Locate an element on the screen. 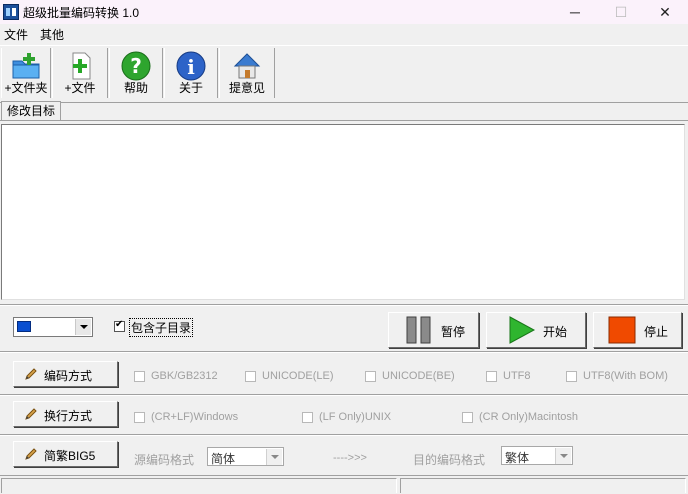 The height and width of the screenshot is (494, 688). target-encoding-label: 目的编码格式 is located at coordinates (449, 460).